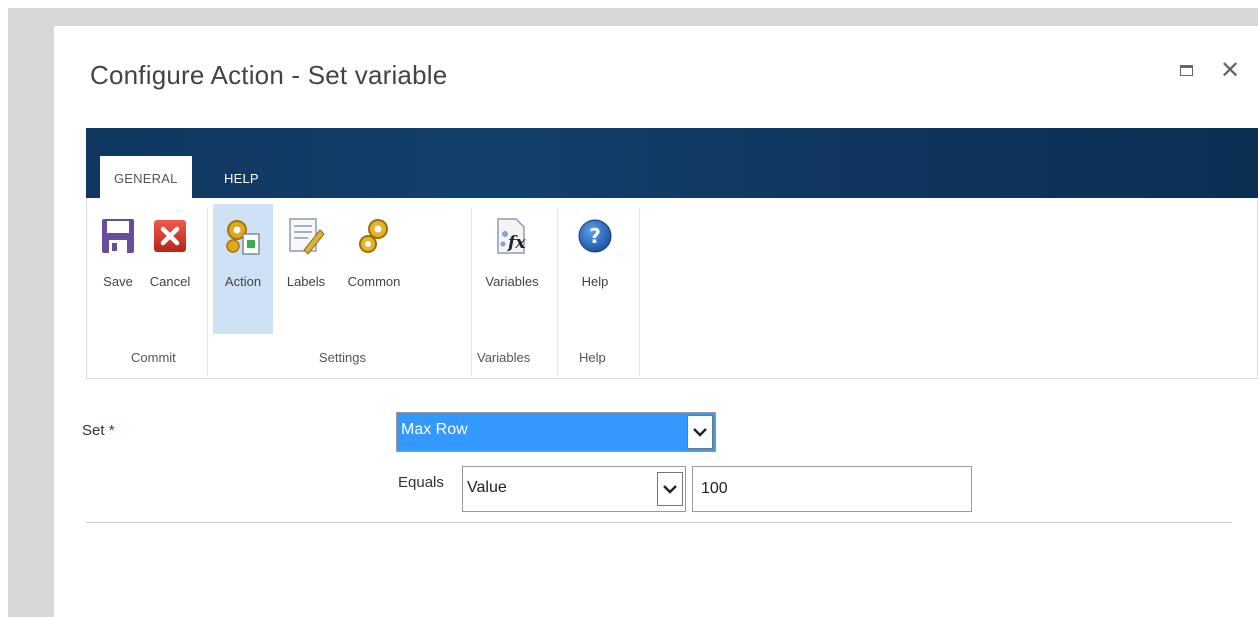 Image resolution: width=1258 pixels, height=617 pixels. Describe the element at coordinates (170, 269) in the screenshot. I see `cancel-button: Cancel` at that location.